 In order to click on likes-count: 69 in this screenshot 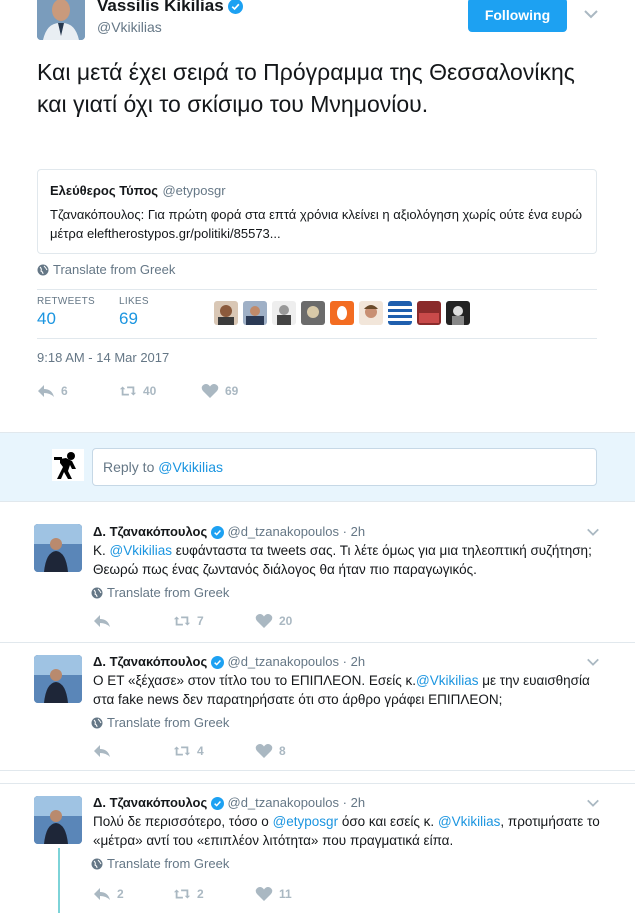, I will do `click(134, 319)`.